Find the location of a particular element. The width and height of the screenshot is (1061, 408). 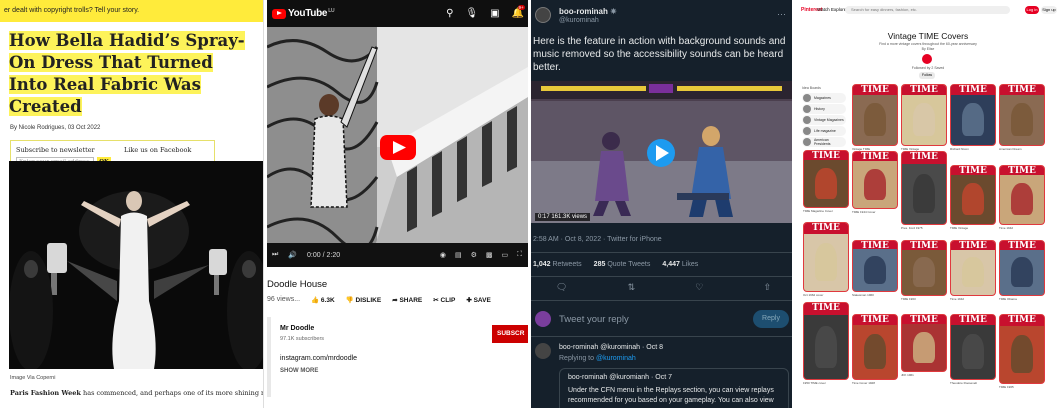

more-options-icon: ⋯ is located at coordinates (781, 14).